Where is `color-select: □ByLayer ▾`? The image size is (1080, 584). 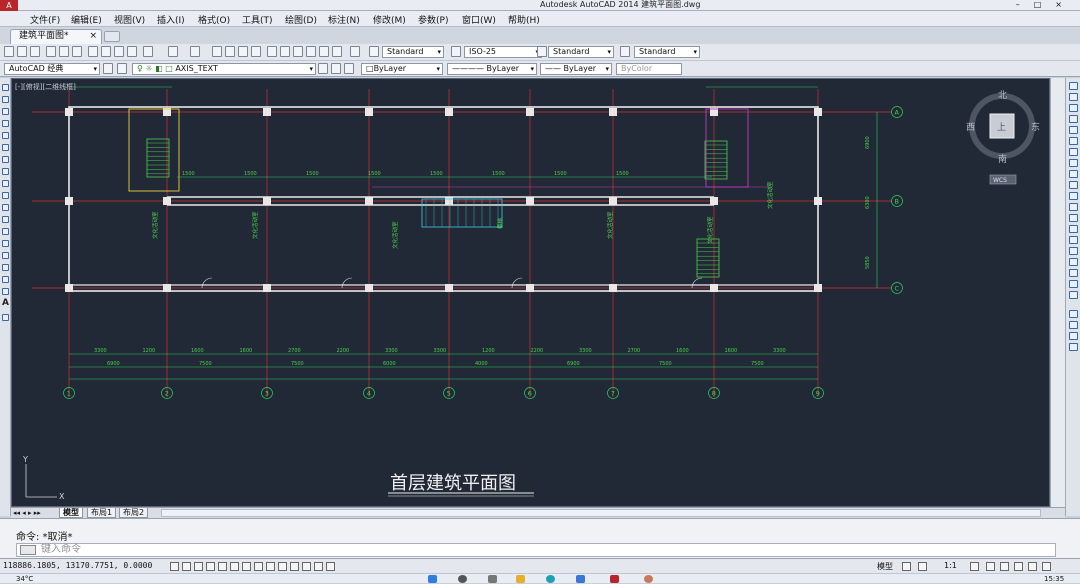 color-select: □ByLayer ▾ is located at coordinates (402, 69).